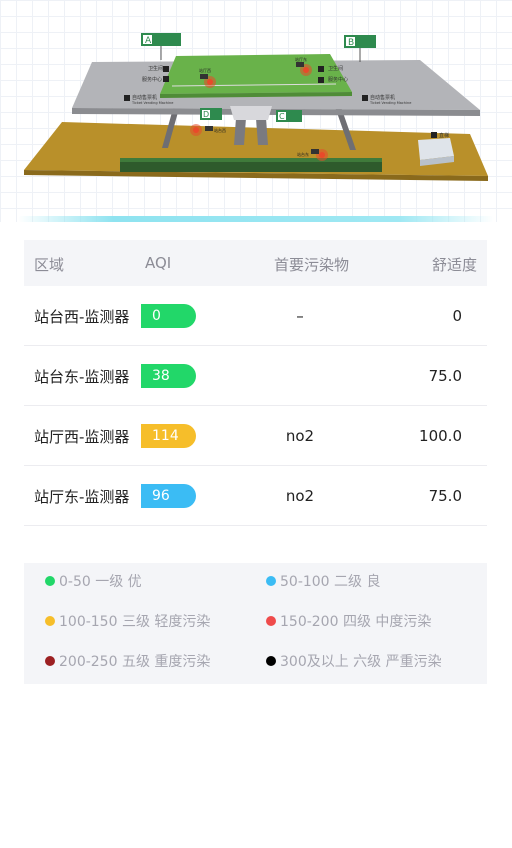  What do you see at coordinates (323, 582) in the screenshot?
I see `legend-item: 50-100 二级 良` at bounding box center [323, 582].